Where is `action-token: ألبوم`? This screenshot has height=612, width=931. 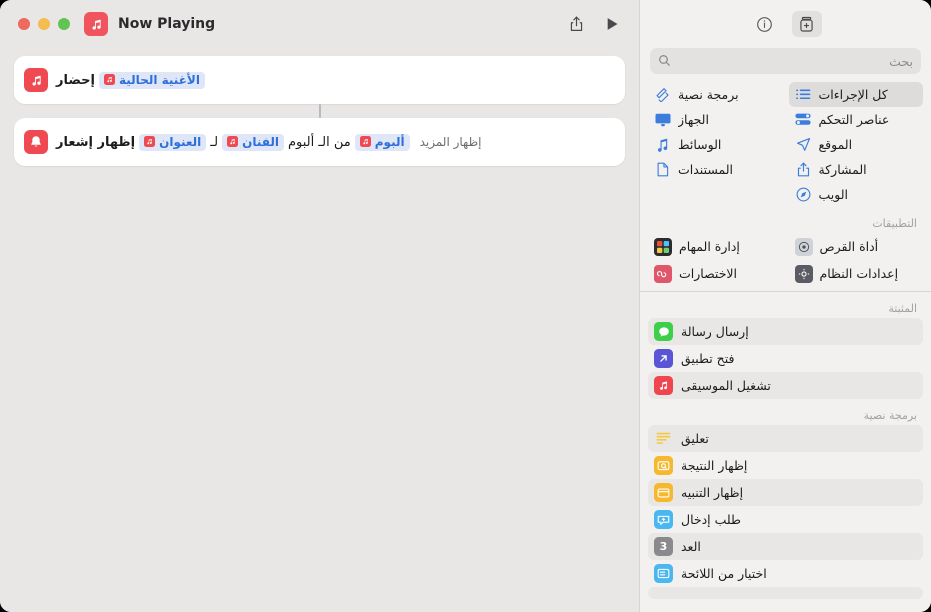
action-token: ألبوم is located at coordinates (382, 142).